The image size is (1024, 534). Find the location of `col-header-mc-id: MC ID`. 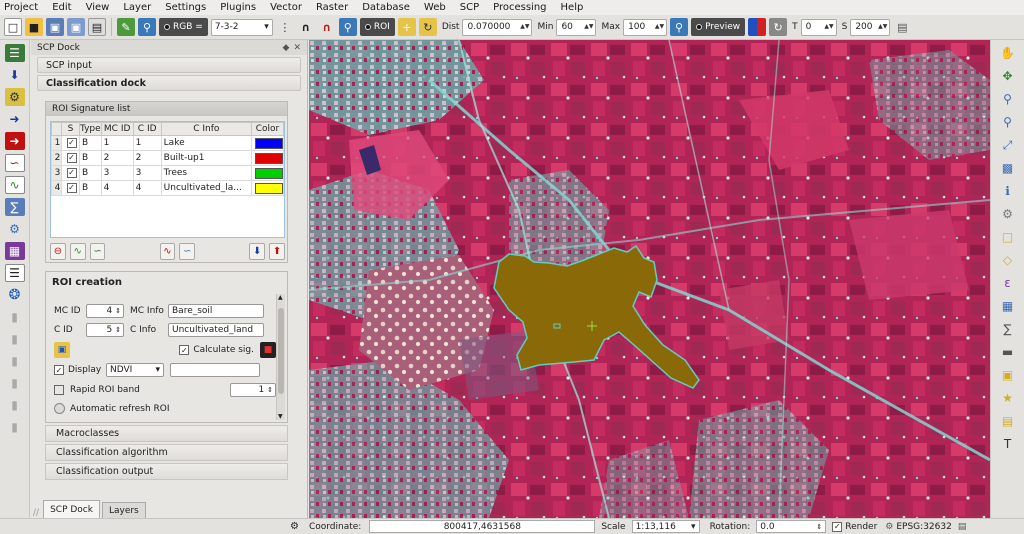

col-header-mc-id: MC ID is located at coordinates (117, 129).